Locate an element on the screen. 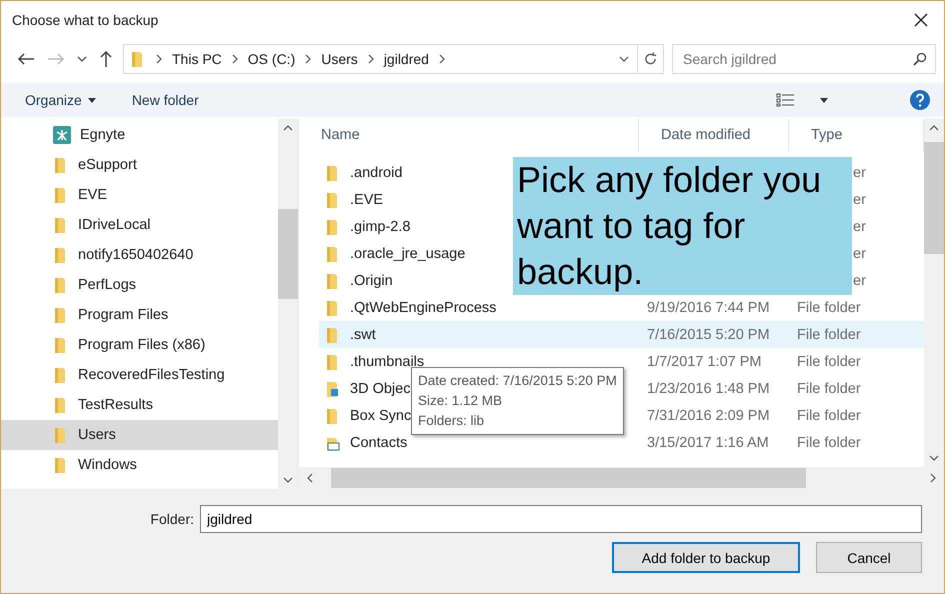  tooltip-line: Date created: 7/16/2015 5:20 PM is located at coordinates (517, 381).